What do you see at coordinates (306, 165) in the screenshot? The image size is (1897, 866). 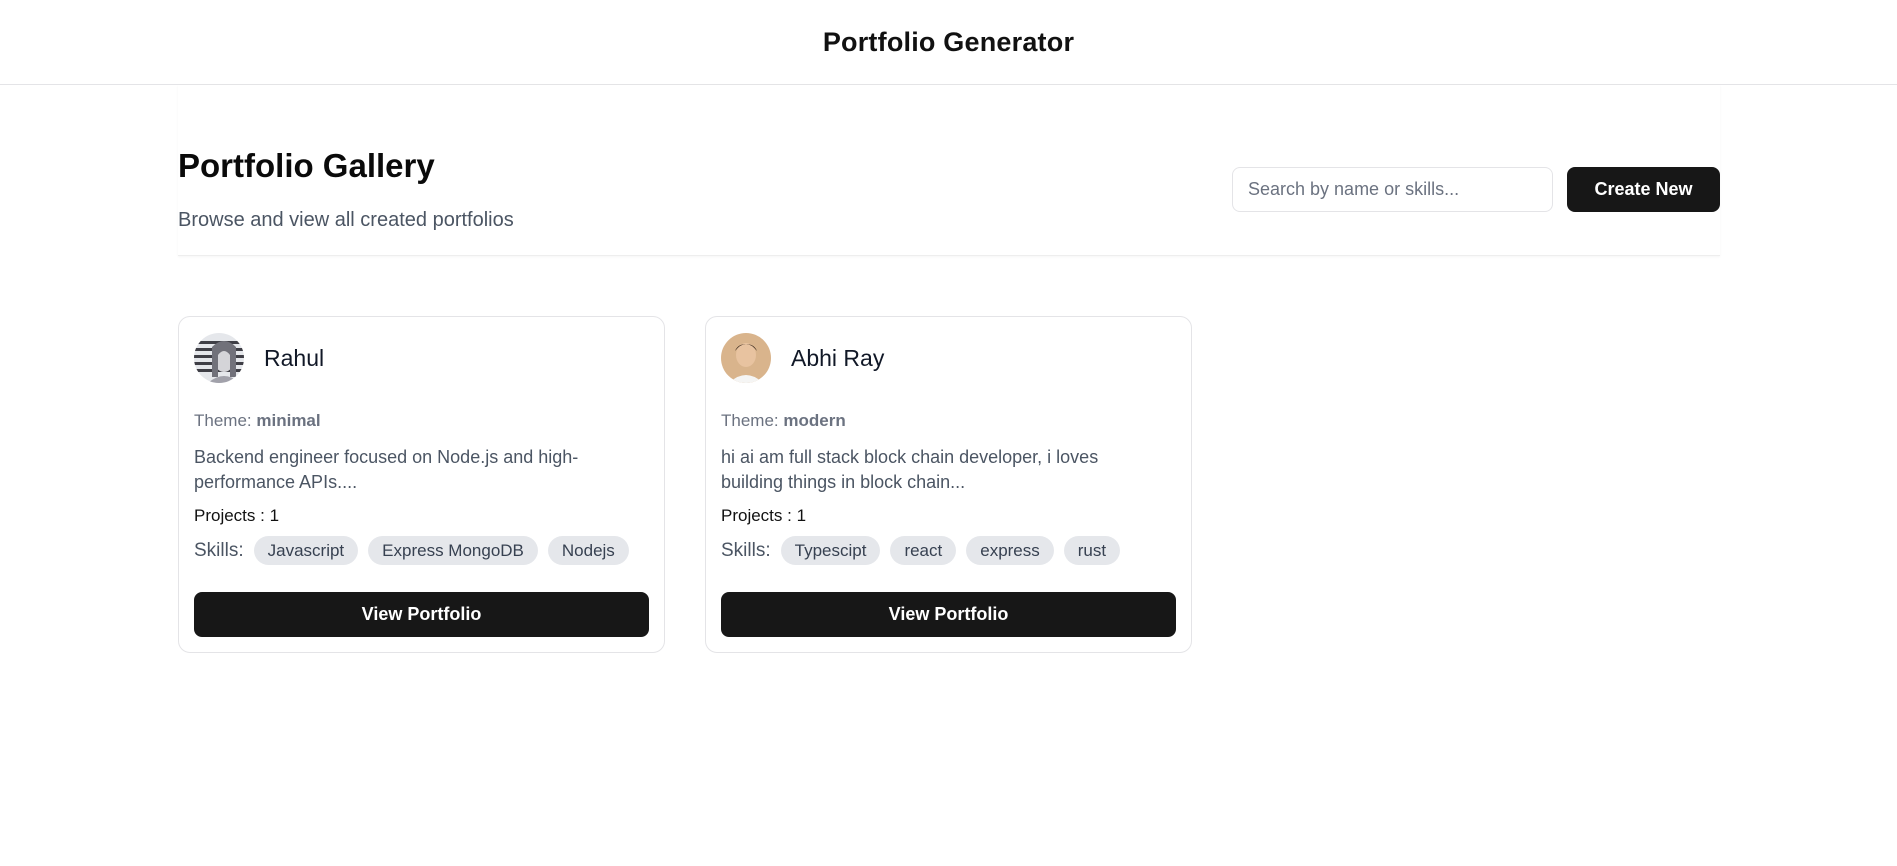 I see `page-title: Portfolio Gallery` at bounding box center [306, 165].